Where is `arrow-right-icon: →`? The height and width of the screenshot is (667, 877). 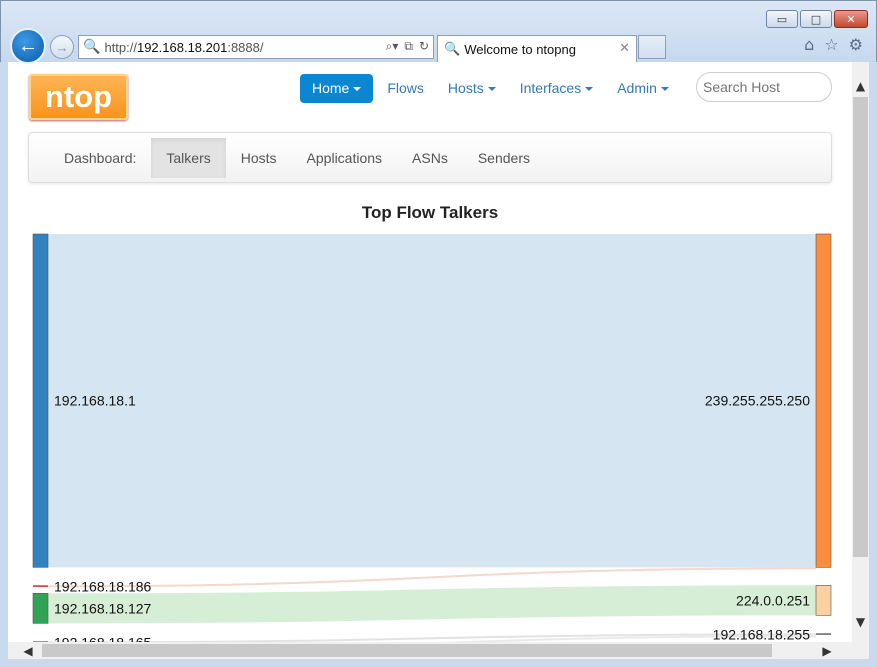 arrow-right-icon: → is located at coordinates (62, 47).